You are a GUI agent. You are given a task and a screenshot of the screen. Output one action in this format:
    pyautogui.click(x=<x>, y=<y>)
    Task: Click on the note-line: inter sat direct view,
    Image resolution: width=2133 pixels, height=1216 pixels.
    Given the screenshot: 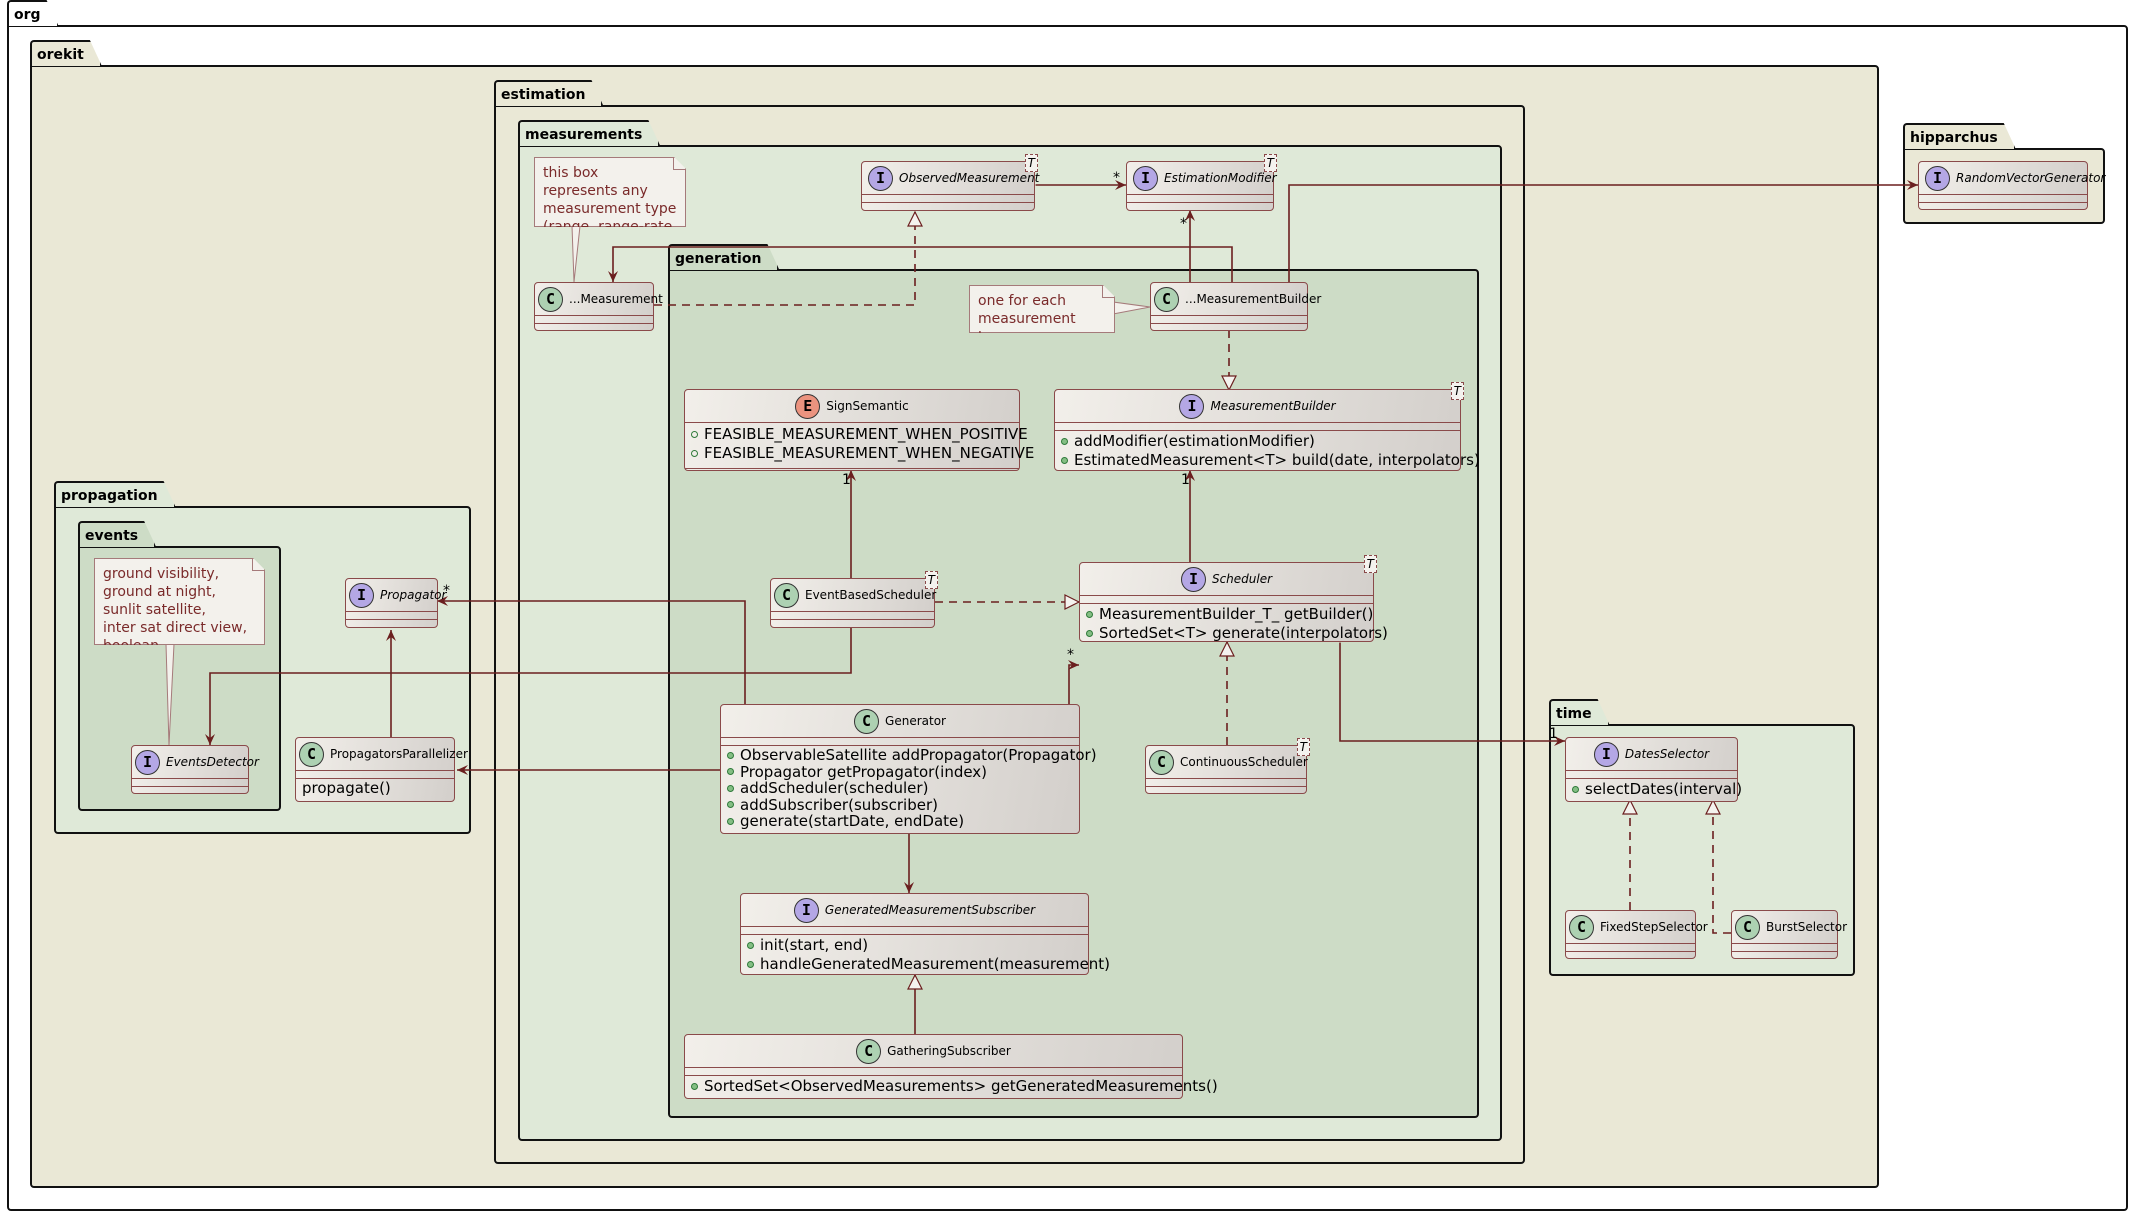 What is the action you would take?
    pyautogui.click(x=175, y=628)
    